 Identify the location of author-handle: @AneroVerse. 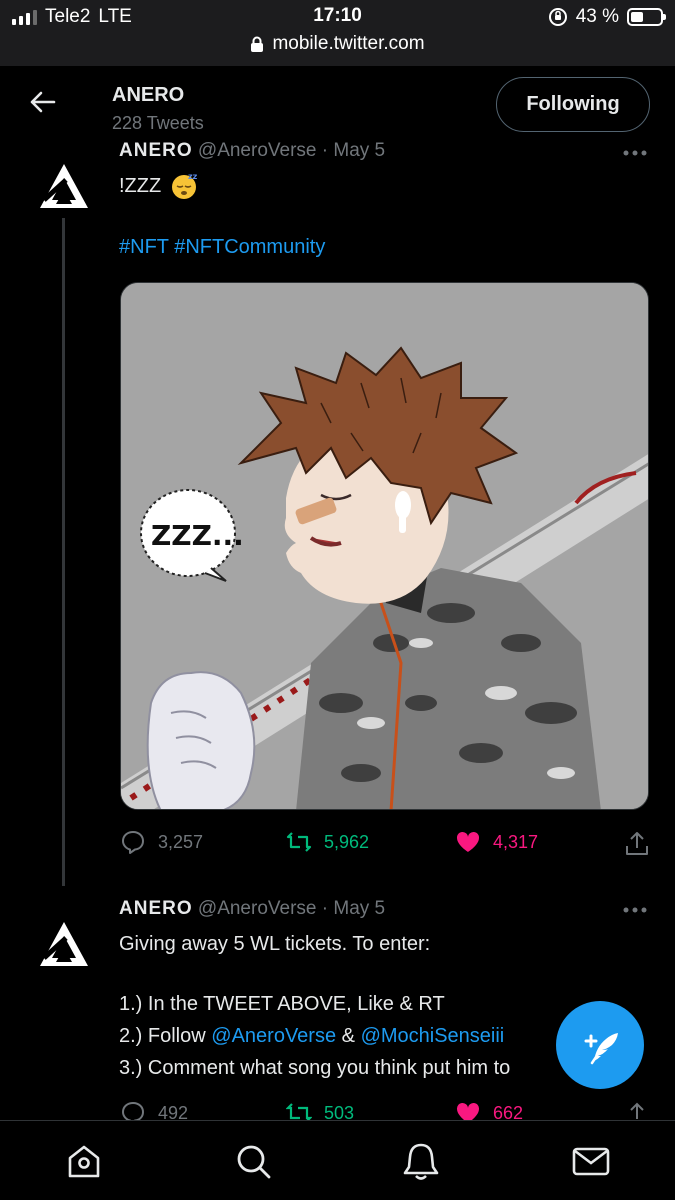
(257, 908).